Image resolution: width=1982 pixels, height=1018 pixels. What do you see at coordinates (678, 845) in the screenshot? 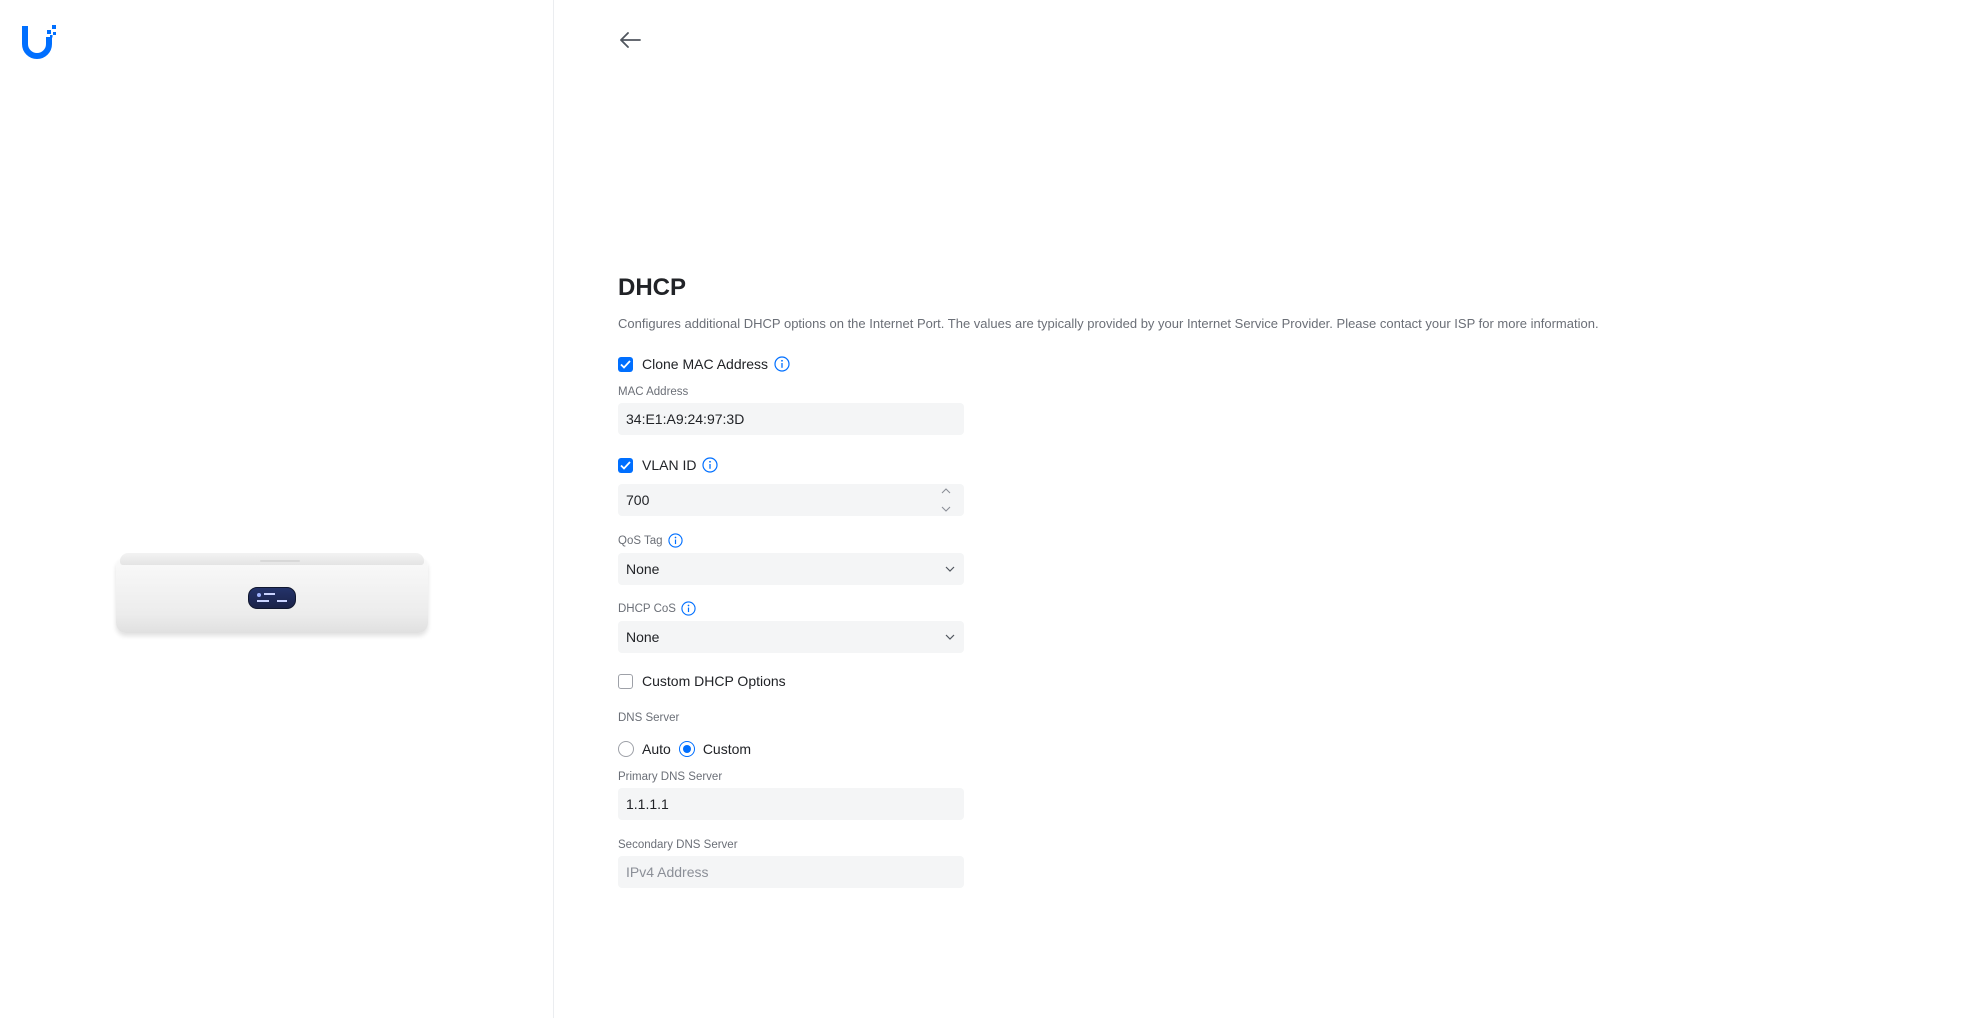
I see `secondary-dns-label: Secondary DNS Server` at bounding box center [678, 845].